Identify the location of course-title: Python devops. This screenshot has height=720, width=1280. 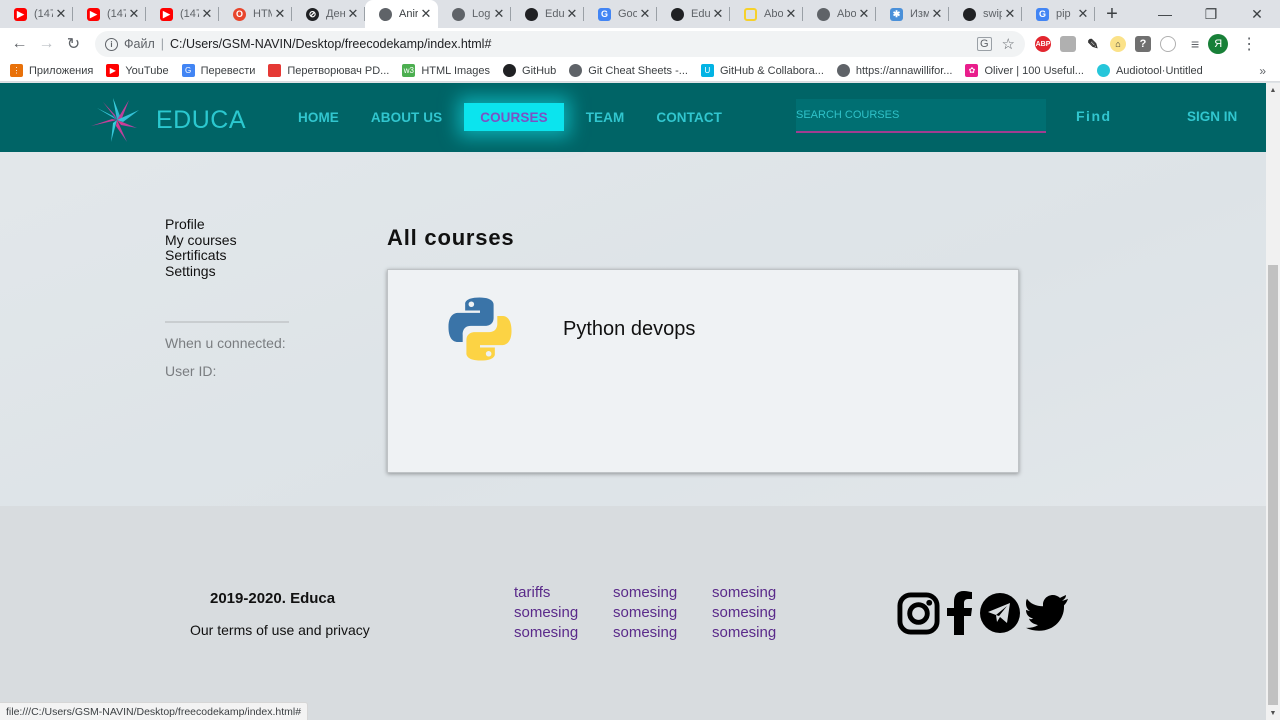
(629, 329).